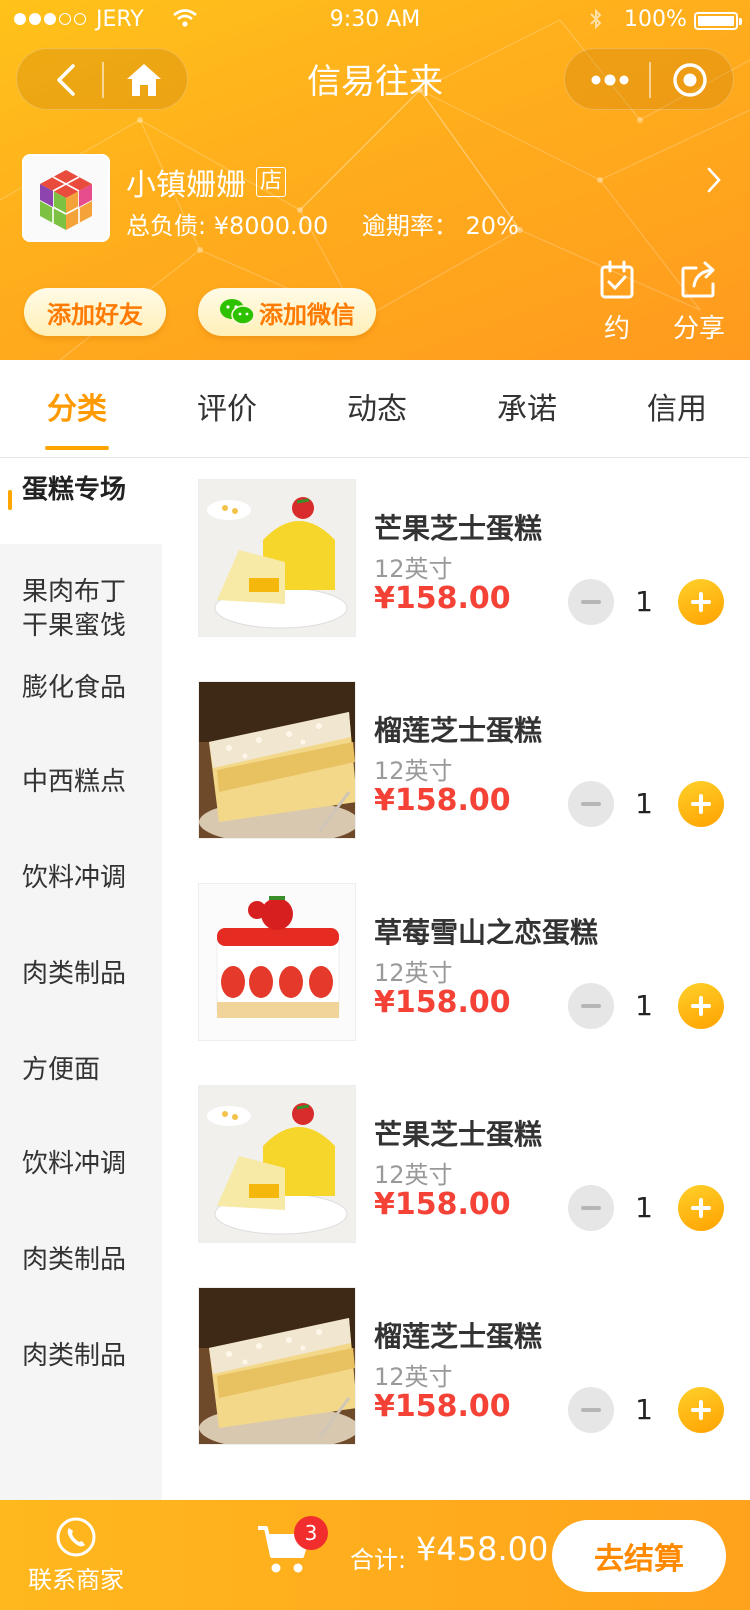 The width and height of the screenshot is (750, 1610). I want to click on sidebar-item-pudding: 果肉布丁 干果蜜饯, so click(81, 609).